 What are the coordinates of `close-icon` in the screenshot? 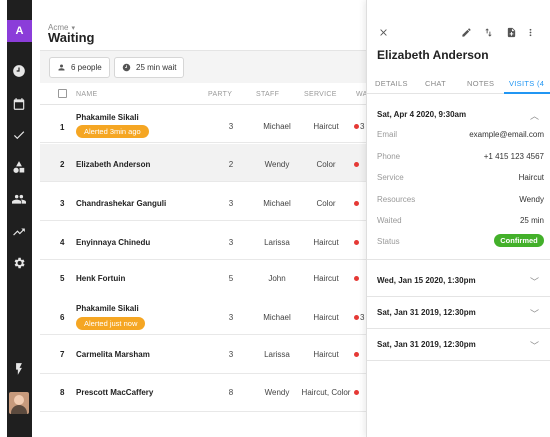 It's located at (383, 32).